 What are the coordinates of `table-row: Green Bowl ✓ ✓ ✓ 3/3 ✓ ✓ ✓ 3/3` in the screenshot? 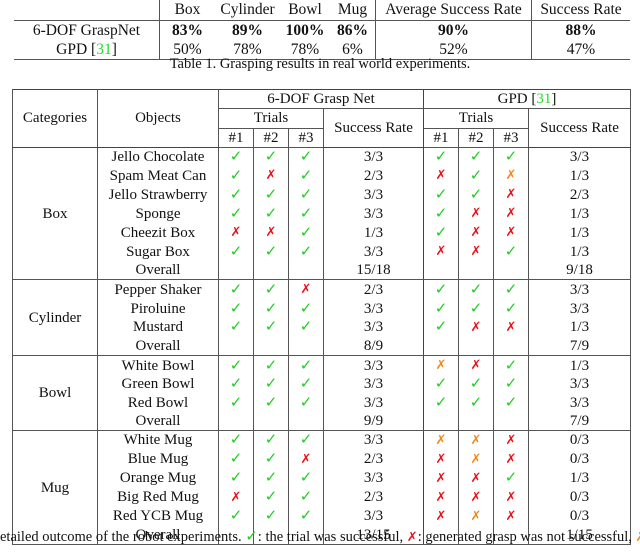 It's located at (322, 384).